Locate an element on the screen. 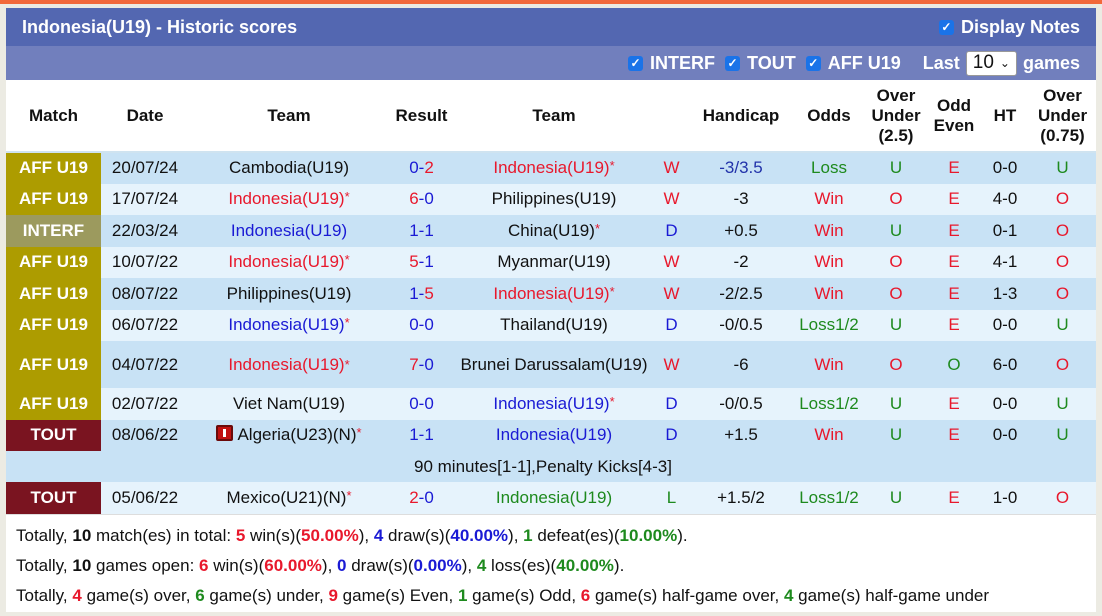 The height and width of the screenshot is (616, 1102). text: game(s) over, is located at coordinates (138, 595).